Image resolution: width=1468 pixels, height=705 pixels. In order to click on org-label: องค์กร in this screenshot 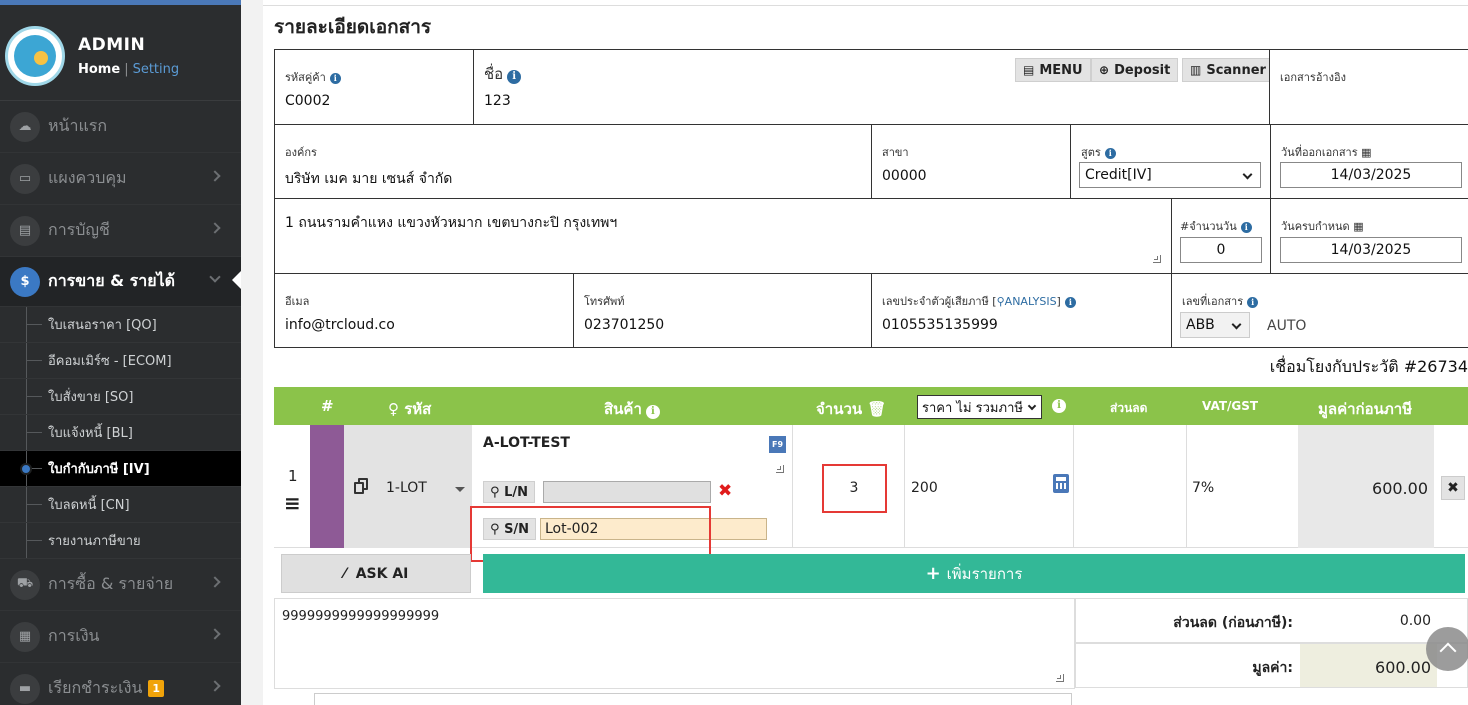, I will do `click(301, 152)`.